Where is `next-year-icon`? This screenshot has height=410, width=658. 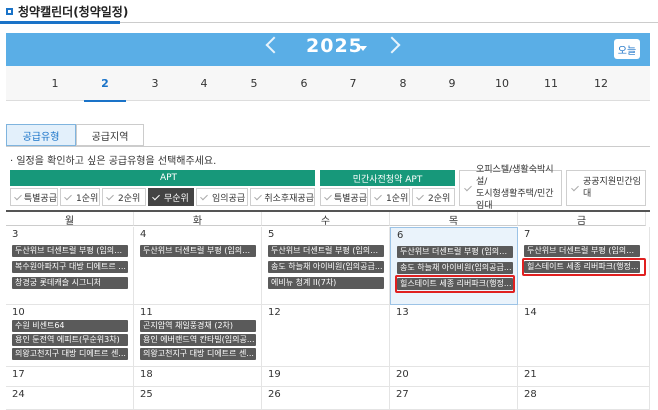 next-year-icon is located at coordinates (392, 45).